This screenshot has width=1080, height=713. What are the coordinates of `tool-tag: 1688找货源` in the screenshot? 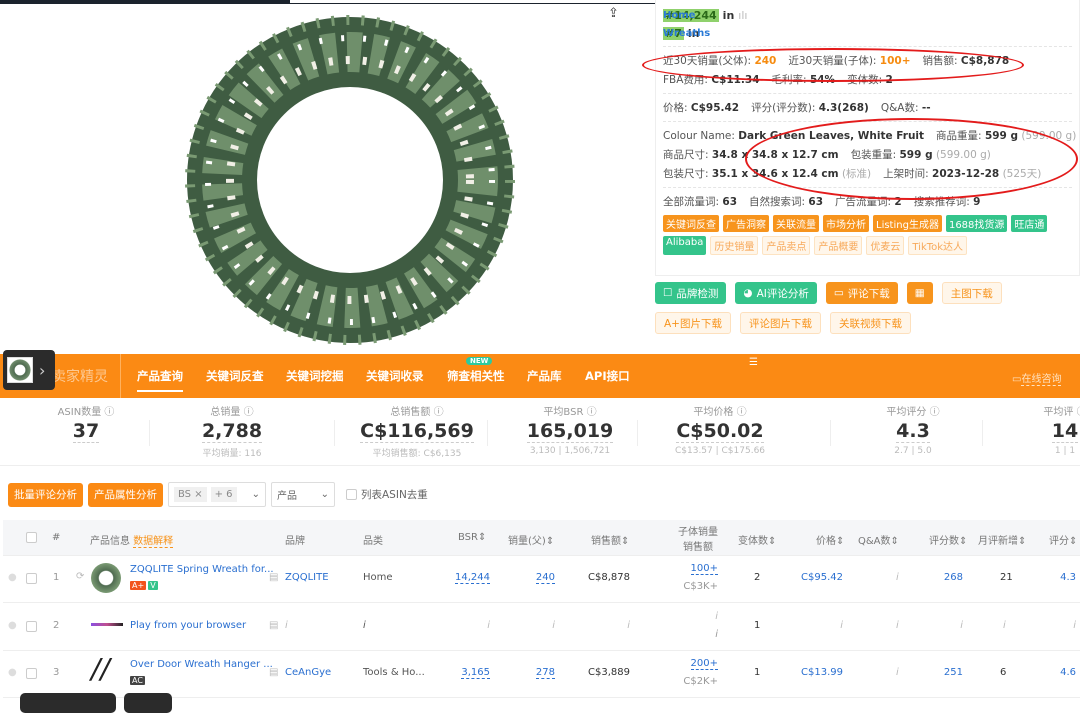 It's located at (976, 223).